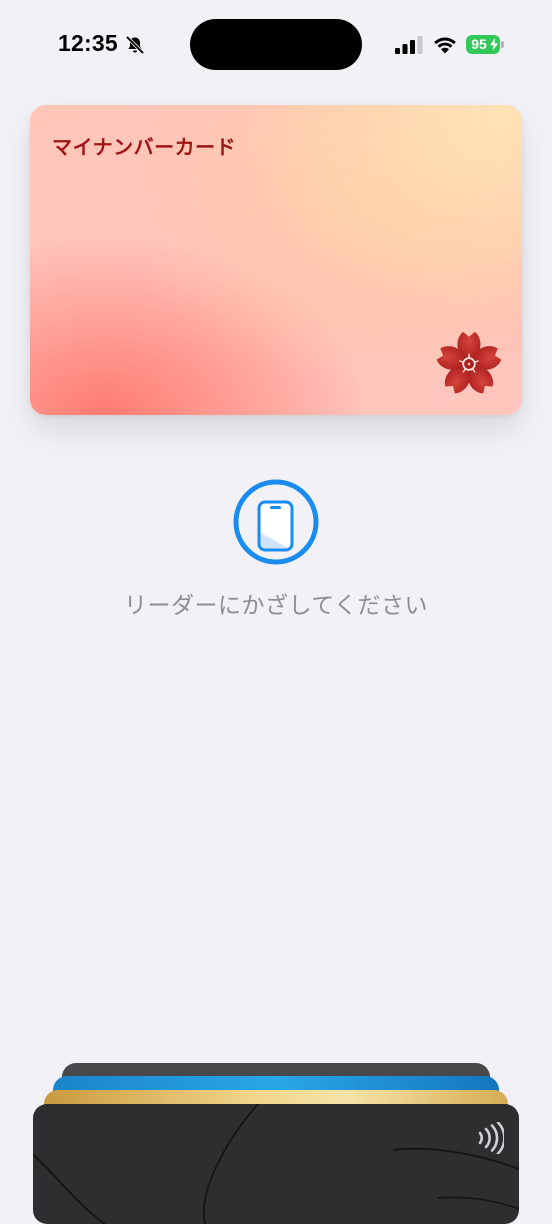 The image size is (552, 1224). I want to click on dynamic-island, so click(276, 44).